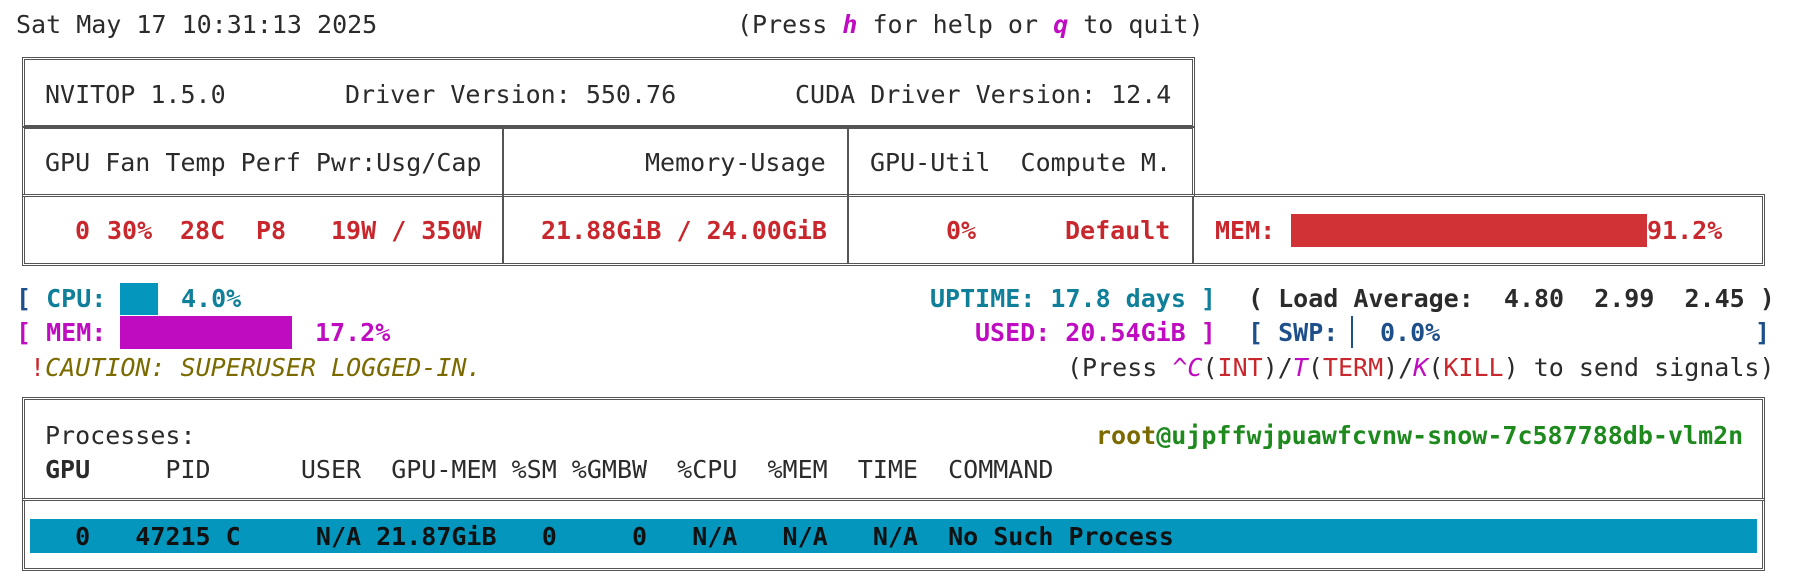 This screenshot has width=1797, height=585. I want to click on swap-bar, so click(1352, 332).